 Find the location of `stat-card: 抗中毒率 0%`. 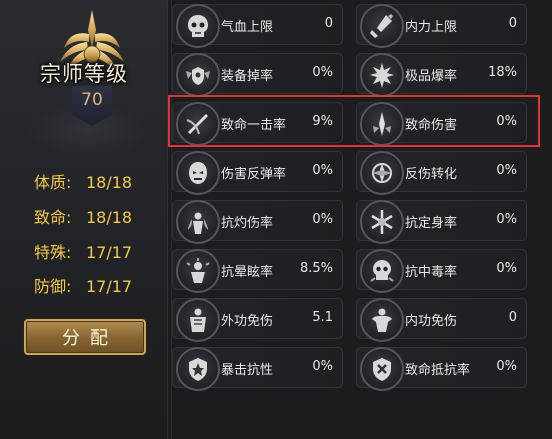

stat-card: 抗中毒率 0% is located at coordinates (441, 271).